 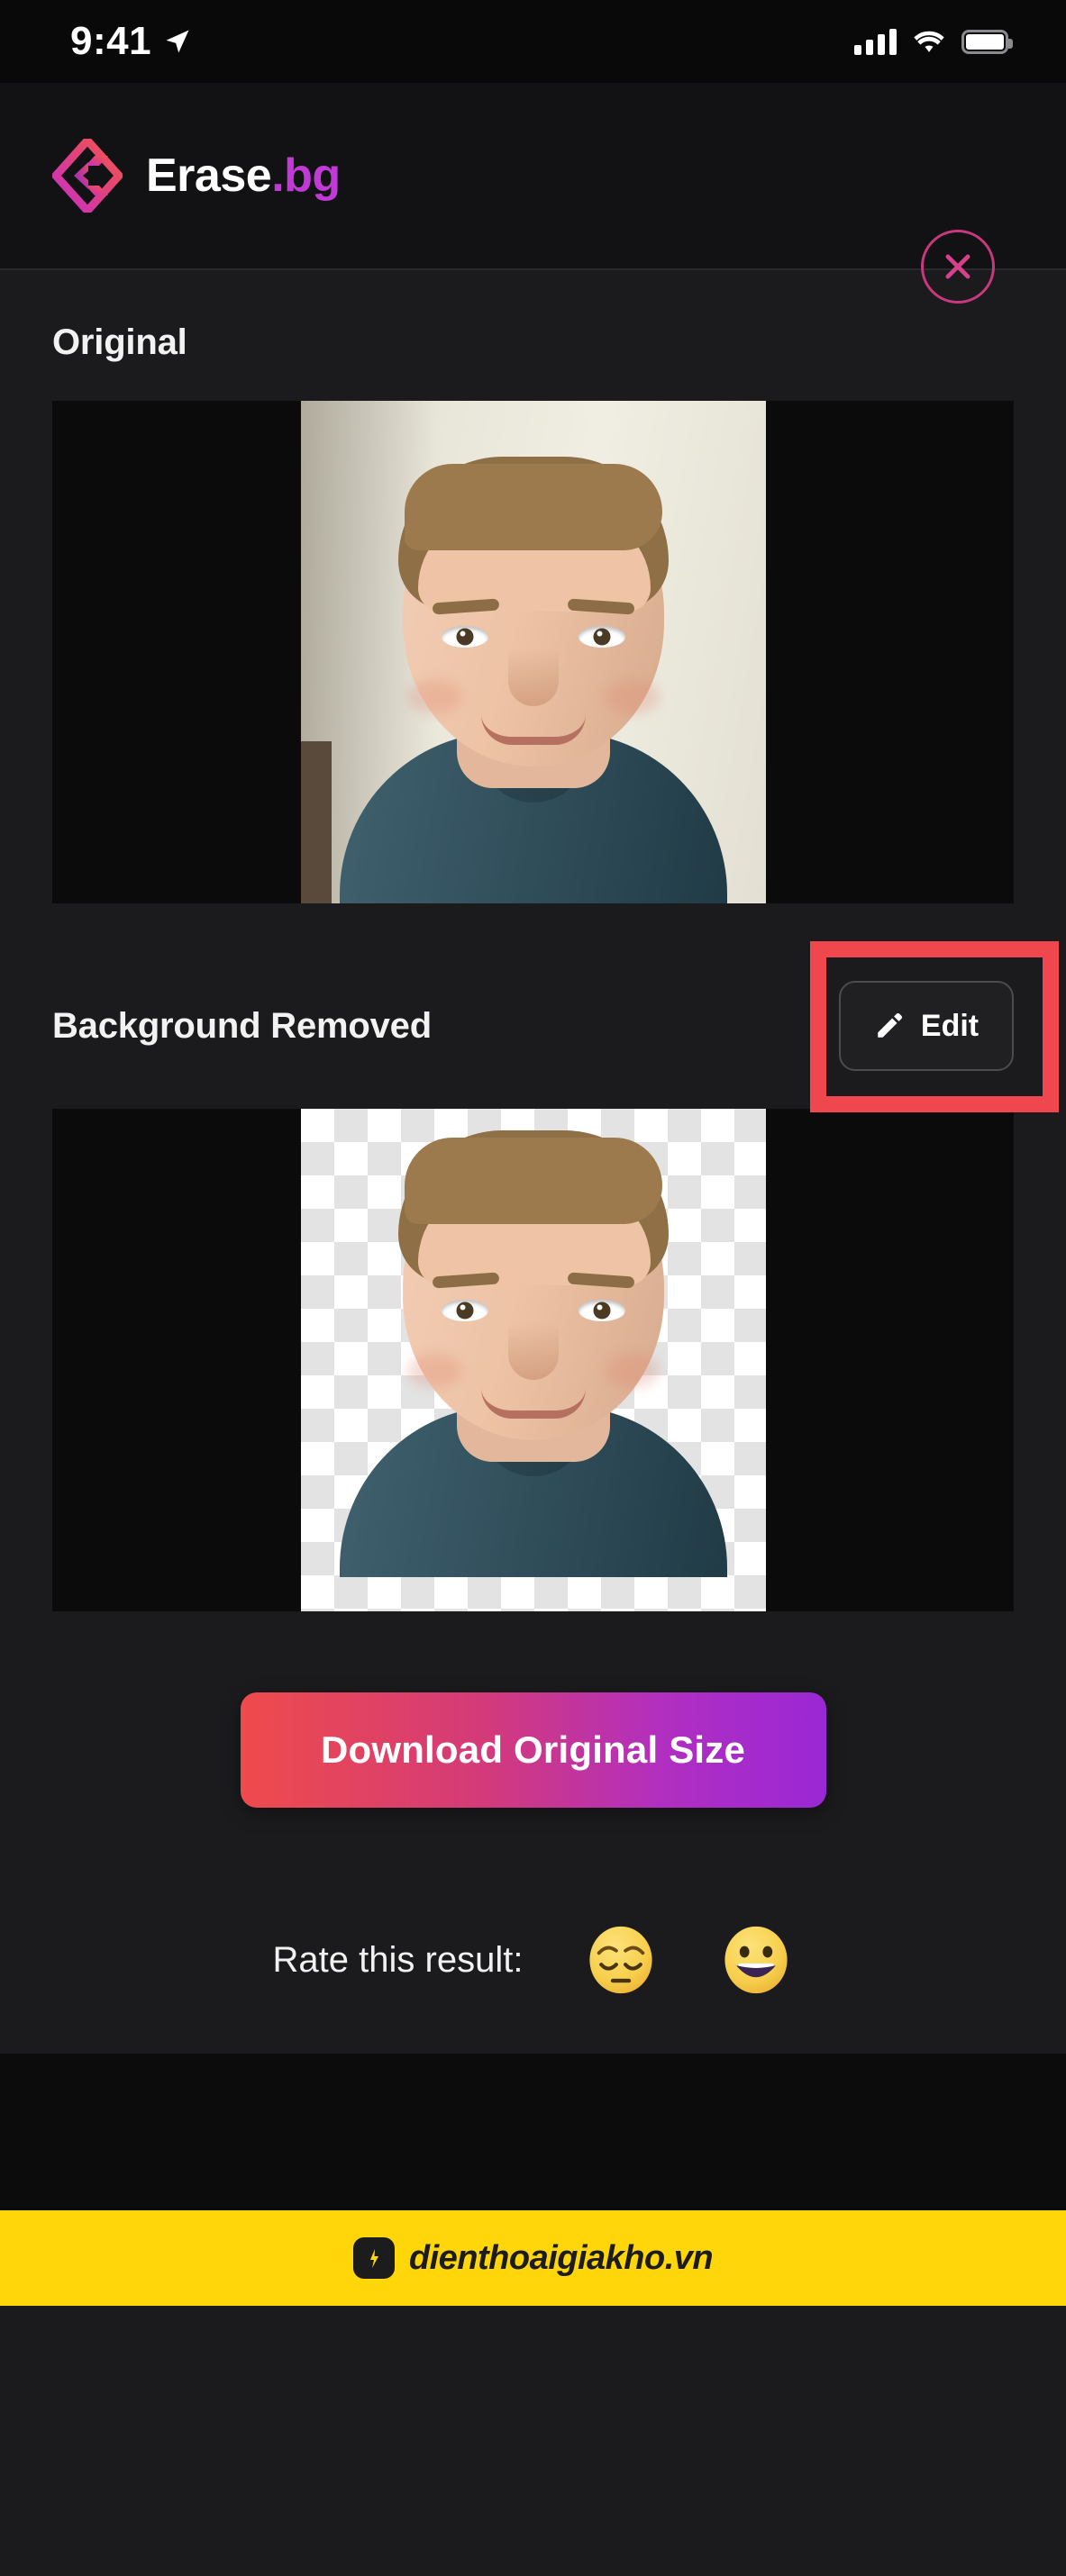 I want to click on removed-section-label: Background Removed, so click(x=242, y=1025).